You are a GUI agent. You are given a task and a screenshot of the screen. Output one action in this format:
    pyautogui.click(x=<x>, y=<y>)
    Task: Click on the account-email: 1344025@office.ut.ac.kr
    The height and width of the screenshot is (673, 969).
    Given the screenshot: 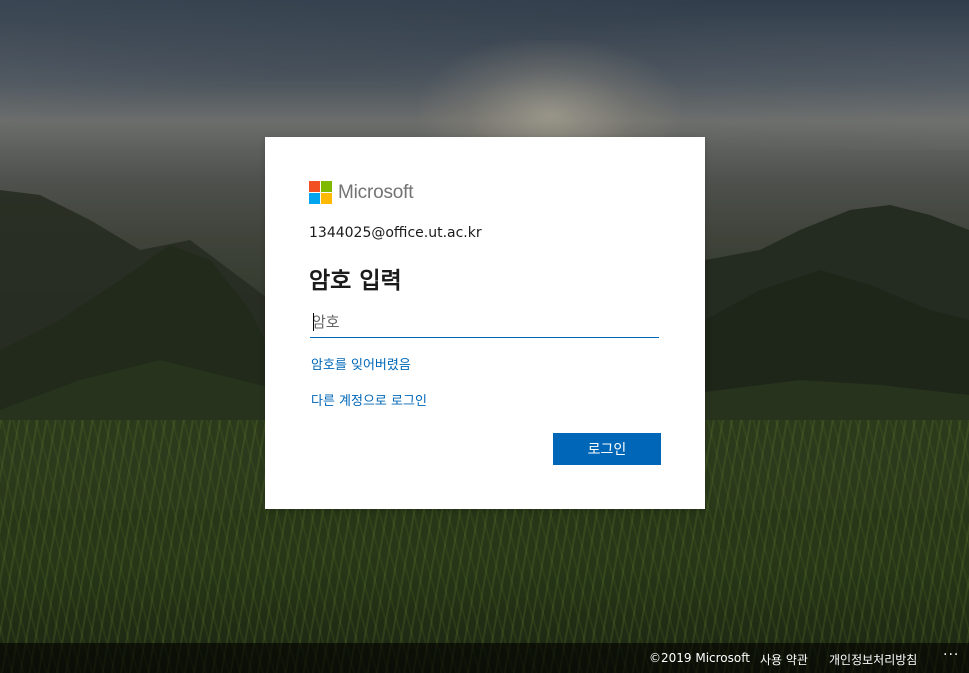 What is the action you would take?
    pyautogui.click(x=395, y=233)
    